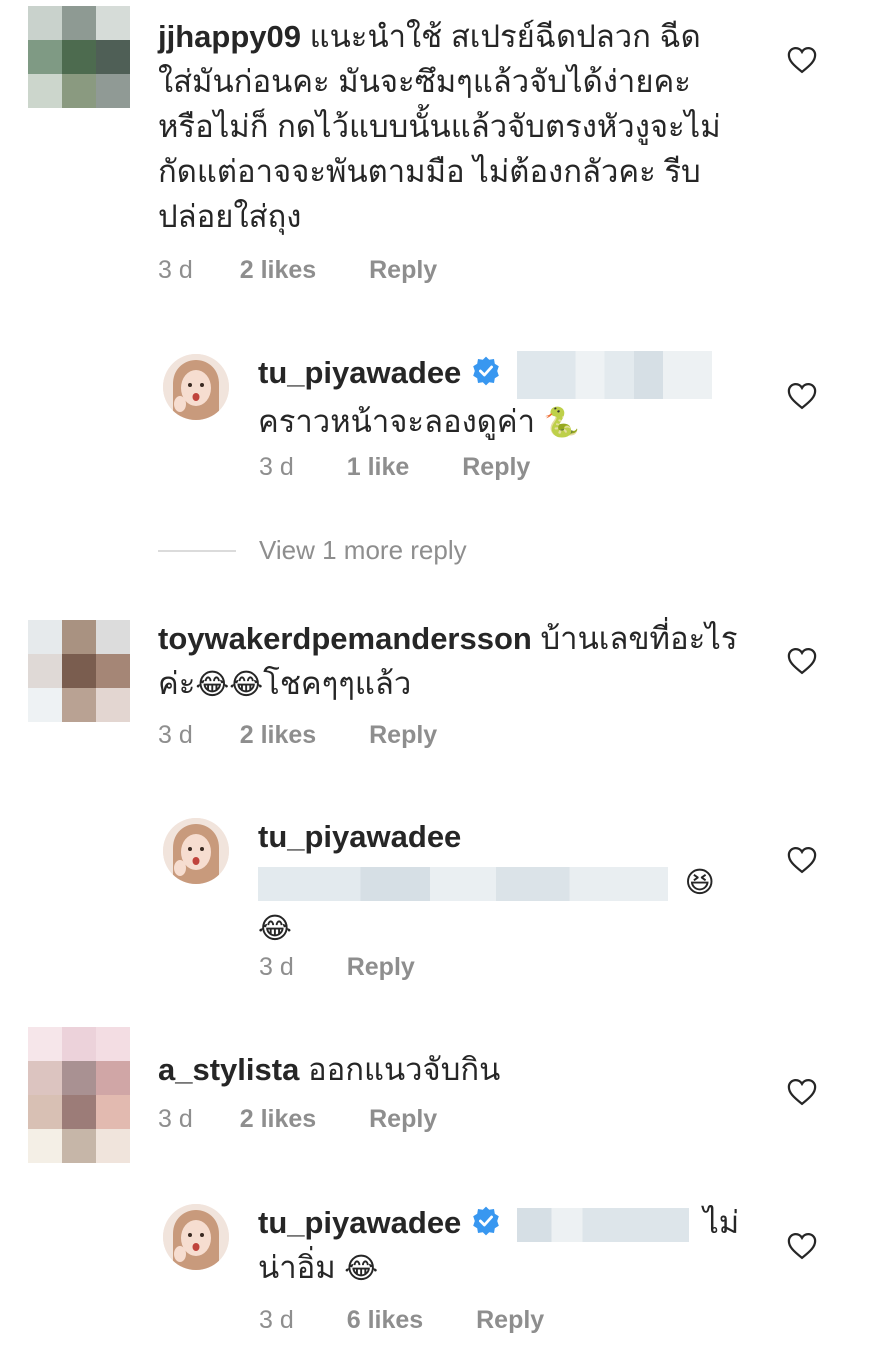  Describe the element at coordinates (397, 421) in the screenshot. I see `reply-text: คราวหน้าจะลองดูค่า` at that location.